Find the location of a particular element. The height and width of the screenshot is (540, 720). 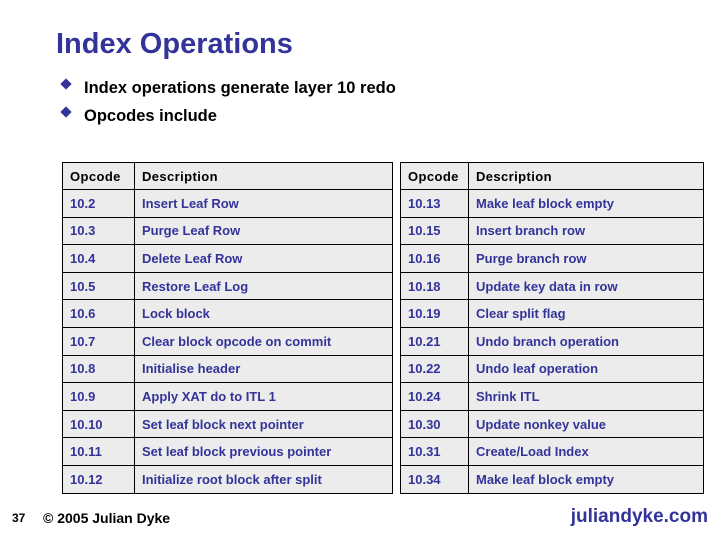

cell-description: Create/Load Index is located at coordinates (586, 451).